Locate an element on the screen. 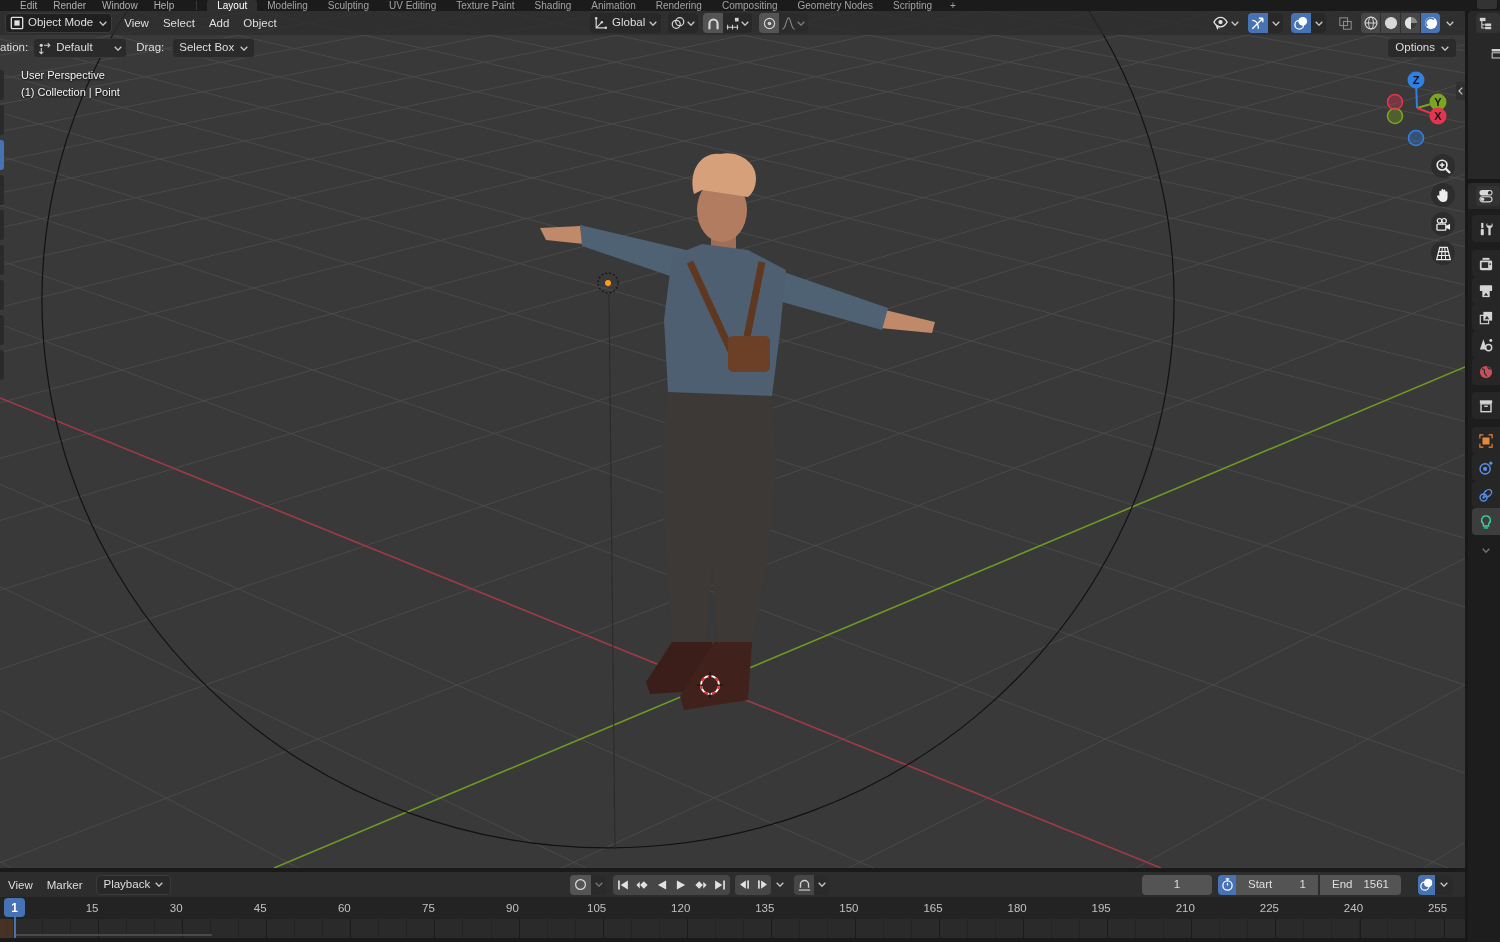 The height and width of the screenshot is (942, 1500). outliner-tree-icon is located at coordinates (1485, 23).